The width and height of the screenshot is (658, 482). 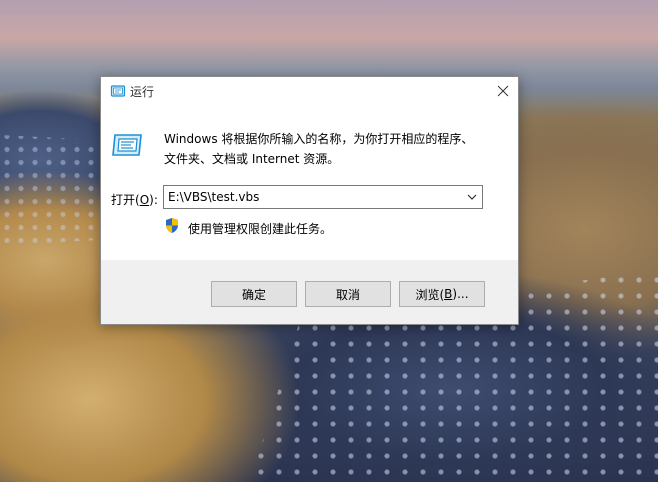 What do you see at coordinates (118, 91) in the screenshot?
I see `run-icon` at bounding box center [118, 91].